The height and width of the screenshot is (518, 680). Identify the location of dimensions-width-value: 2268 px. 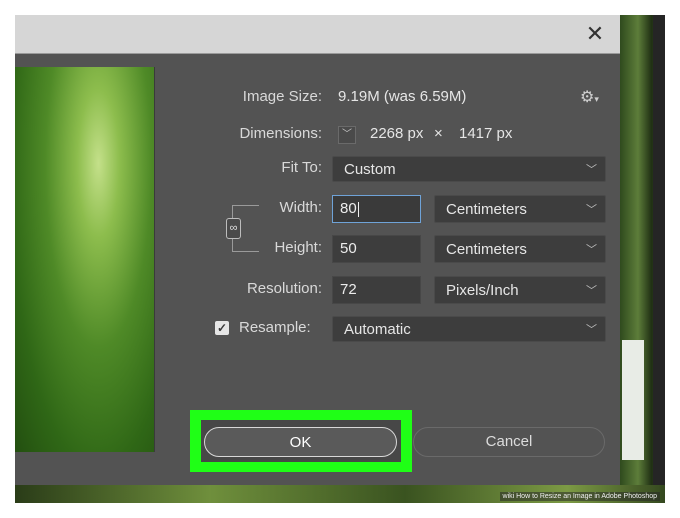
(397, 133).